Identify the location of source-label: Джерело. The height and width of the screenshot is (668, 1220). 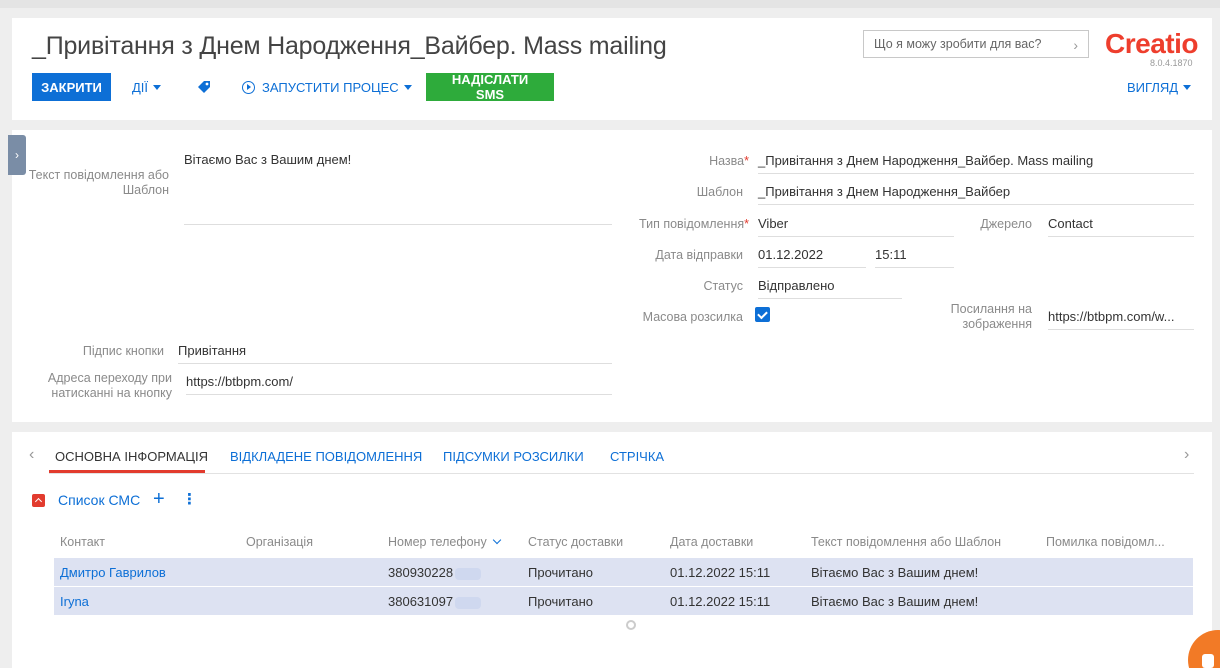
(1006, 224).